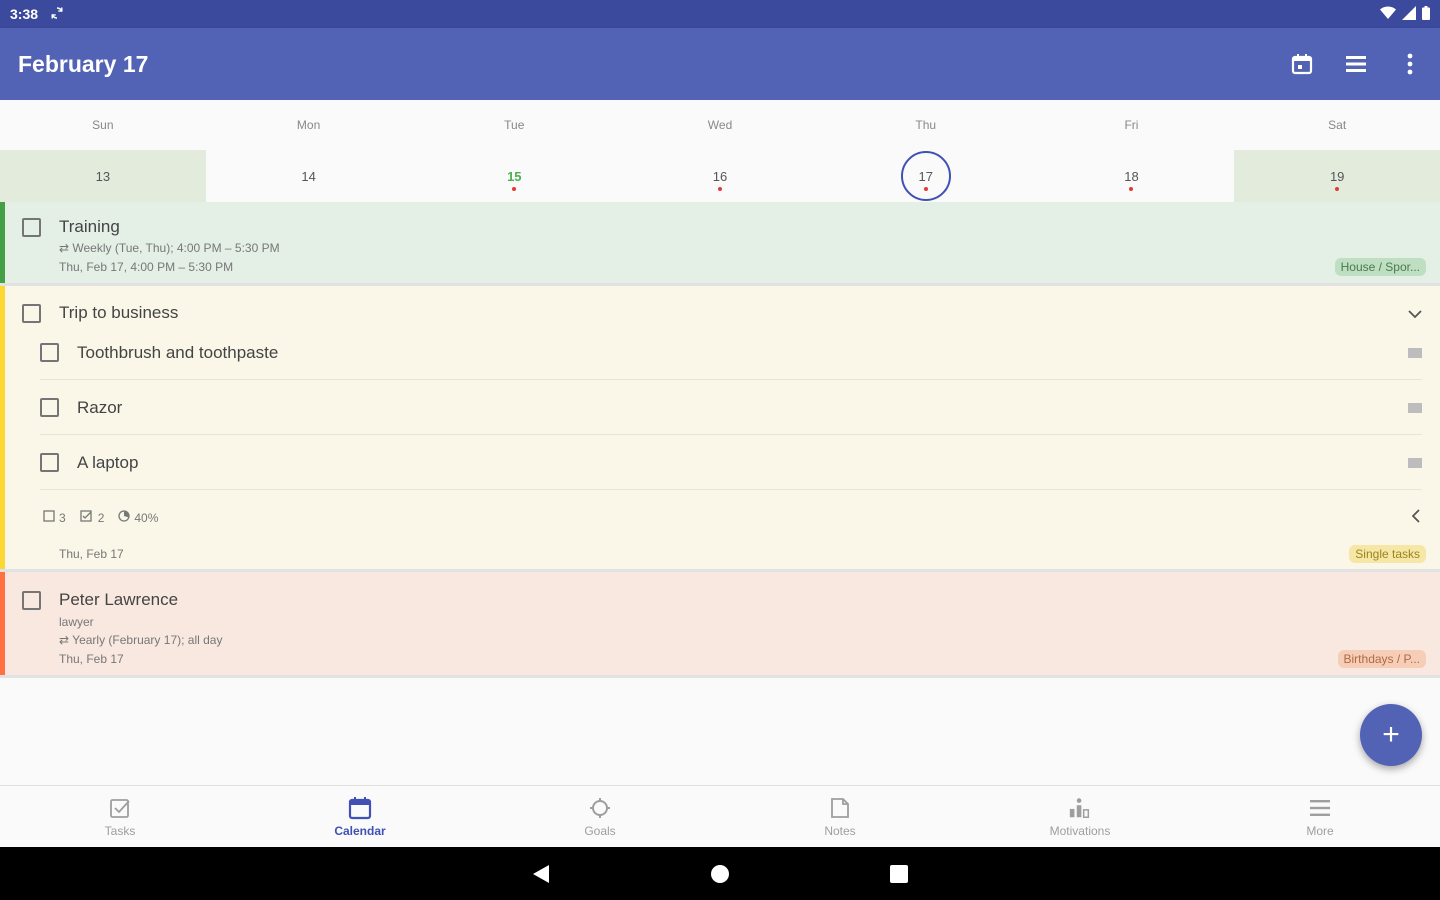  I want to click on calendar-icon, so click(360, 808).